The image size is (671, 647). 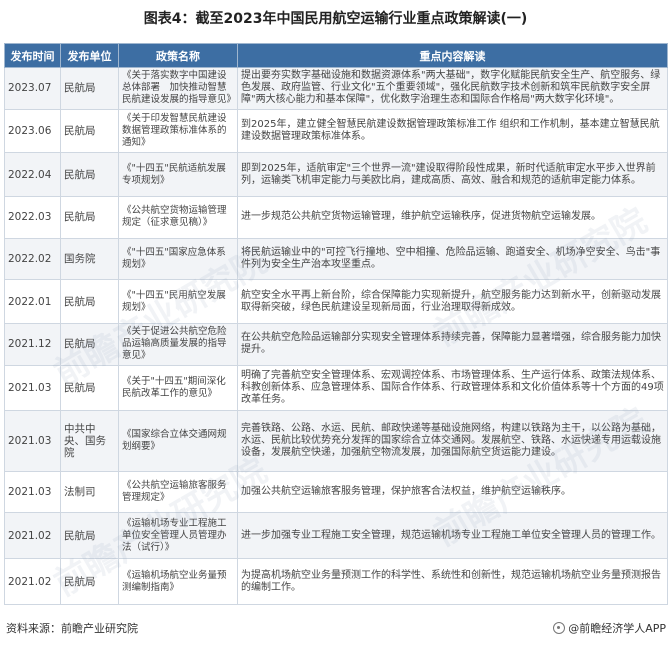 I want to click on unit-cell: 法制司, so click(x=89, y=492).